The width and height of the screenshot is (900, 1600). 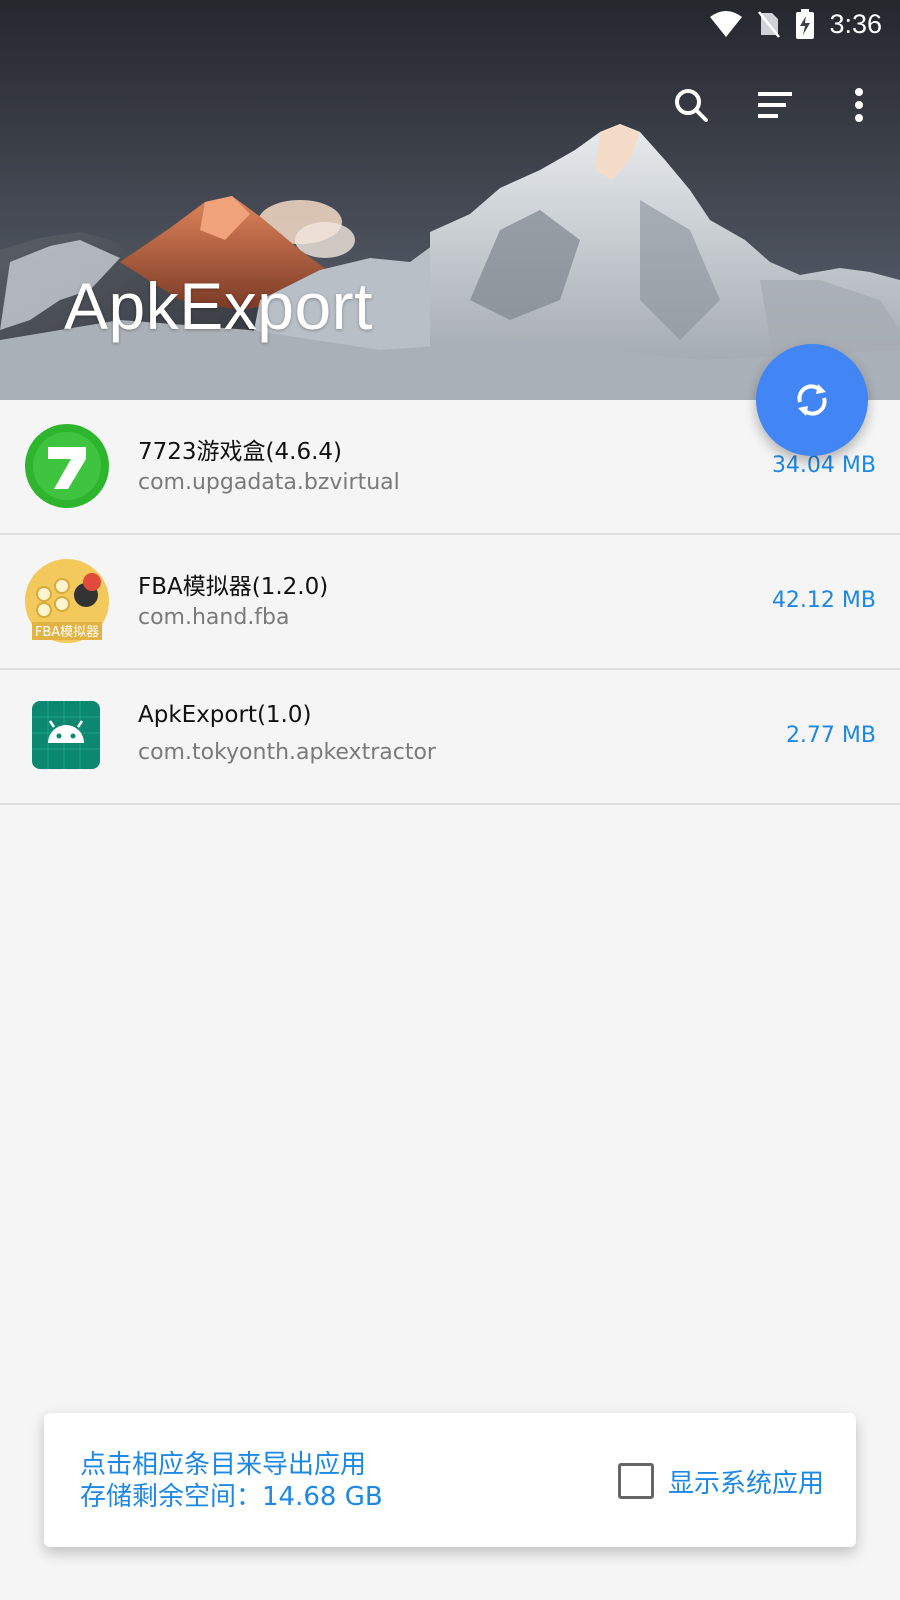 I want to click on app-package: com.tokyonth.apkextractor, so click(x=287, y=752).